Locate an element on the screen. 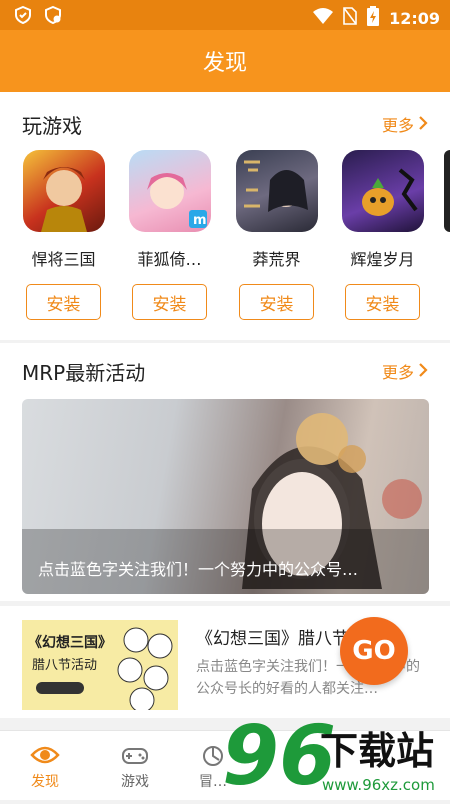 Image resolution: width=450 pixels, height=804 pixels. shield-icon is located at coordinates (23, 16).